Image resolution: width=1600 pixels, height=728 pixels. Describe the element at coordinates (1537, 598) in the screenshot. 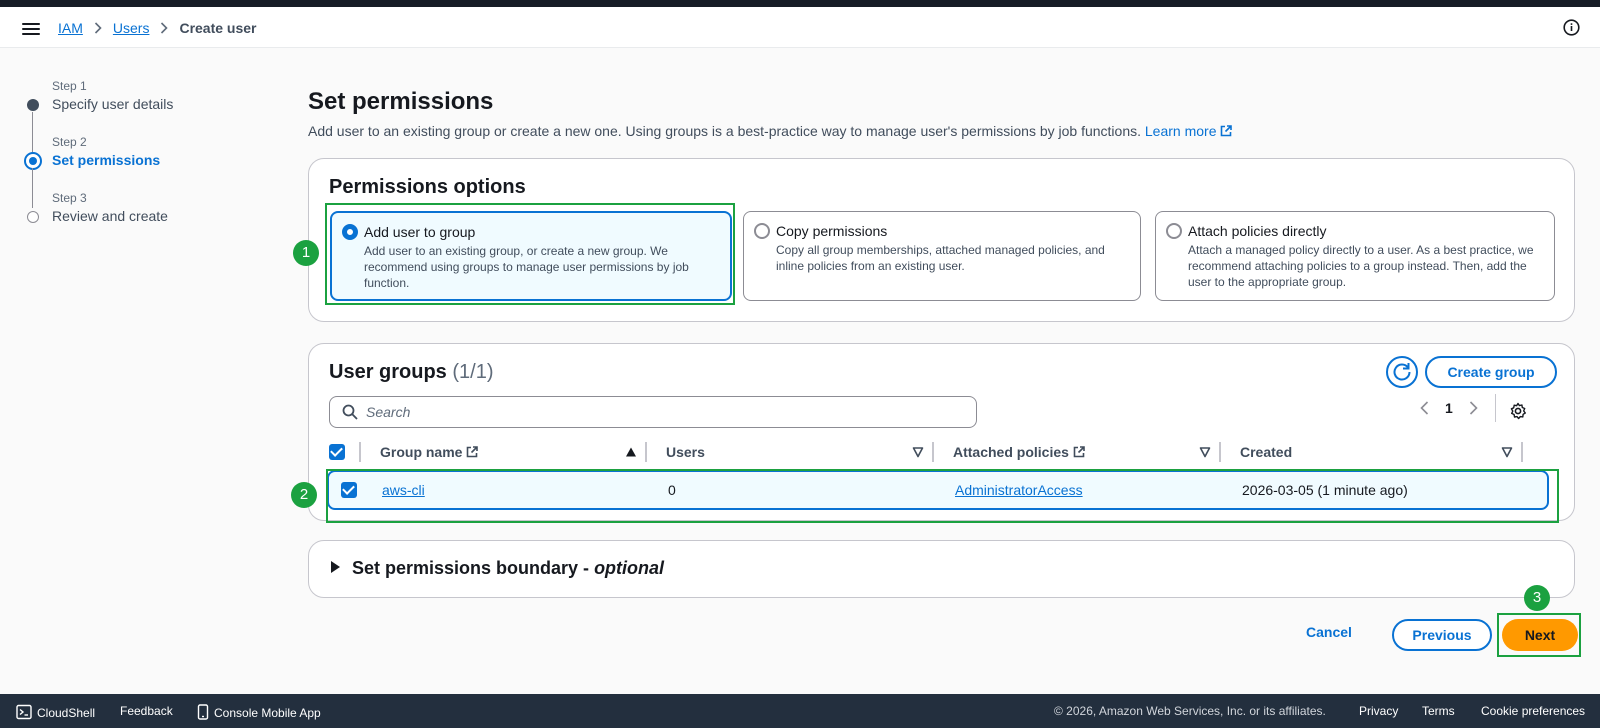

I see `annotation-badge-3: 3` at that location.